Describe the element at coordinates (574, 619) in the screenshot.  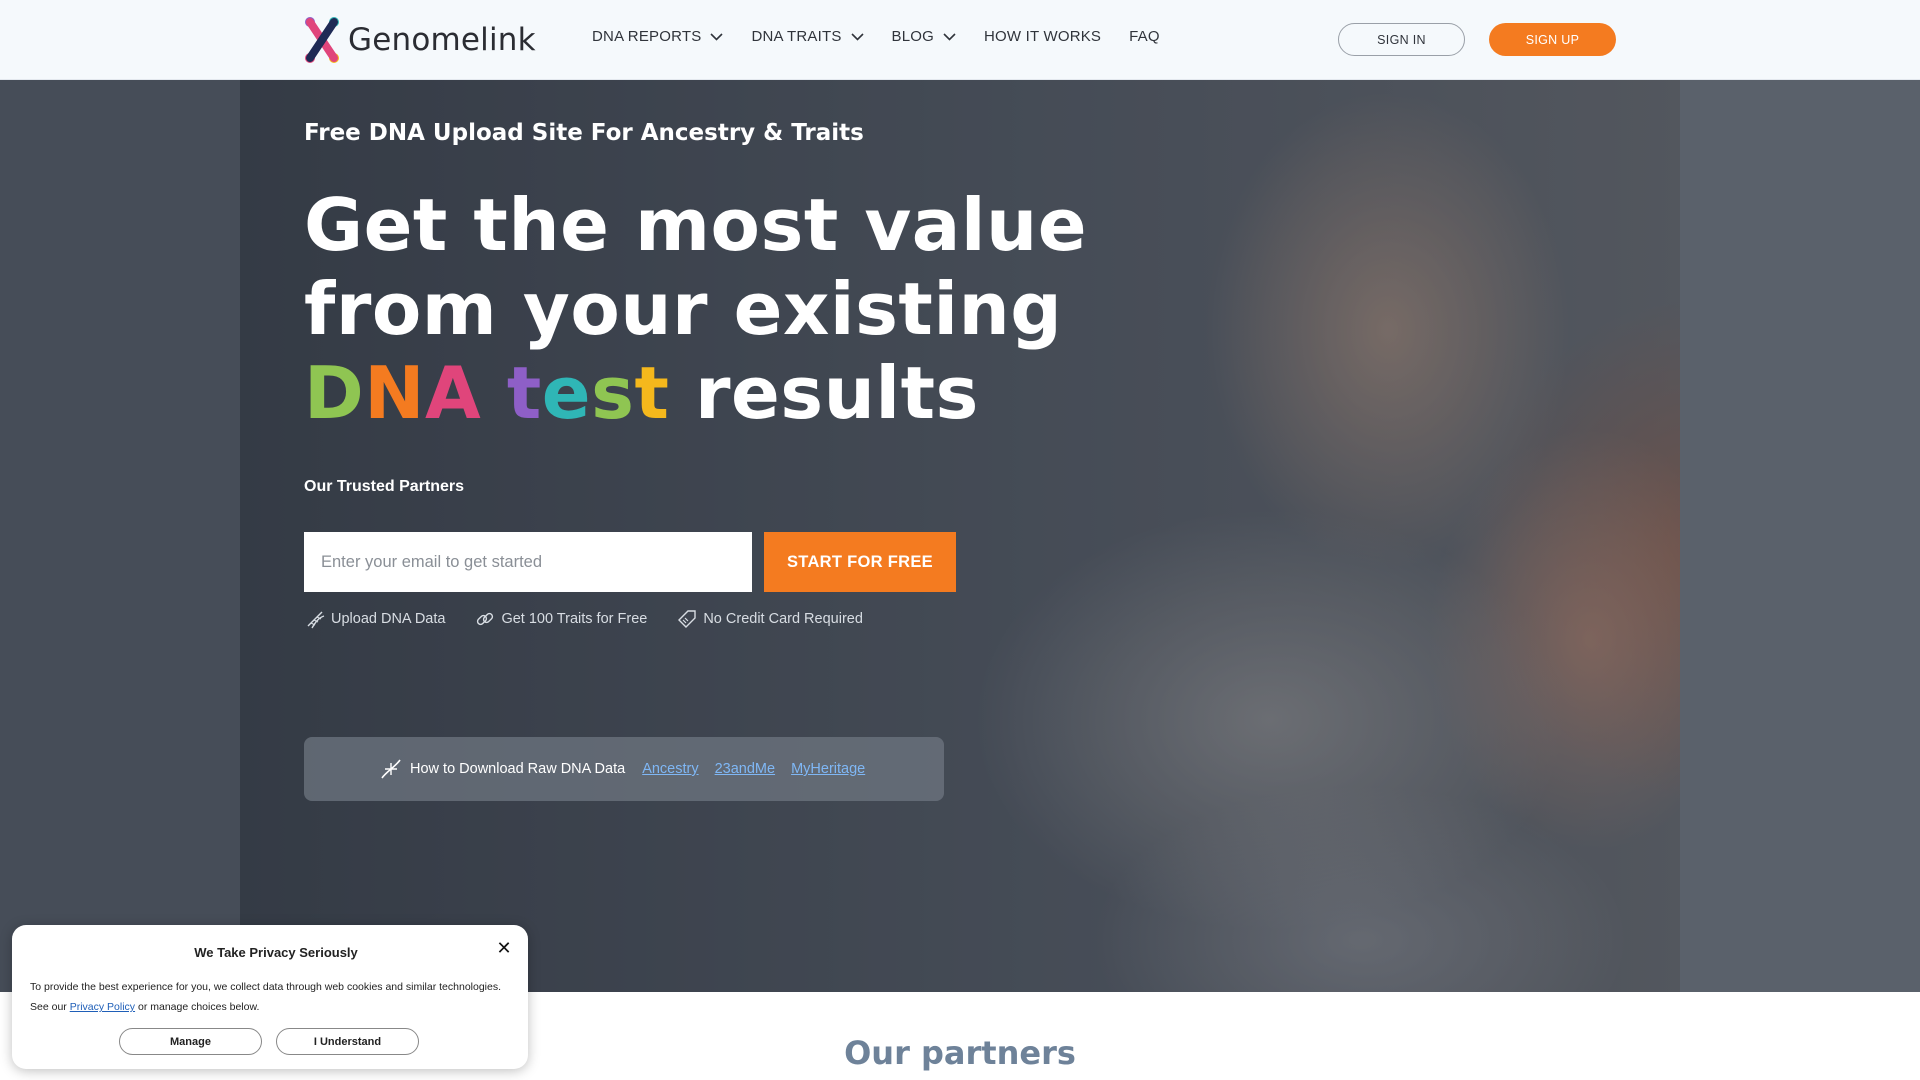
I see `feature-label: Get 100 Traits for Free` at that location.